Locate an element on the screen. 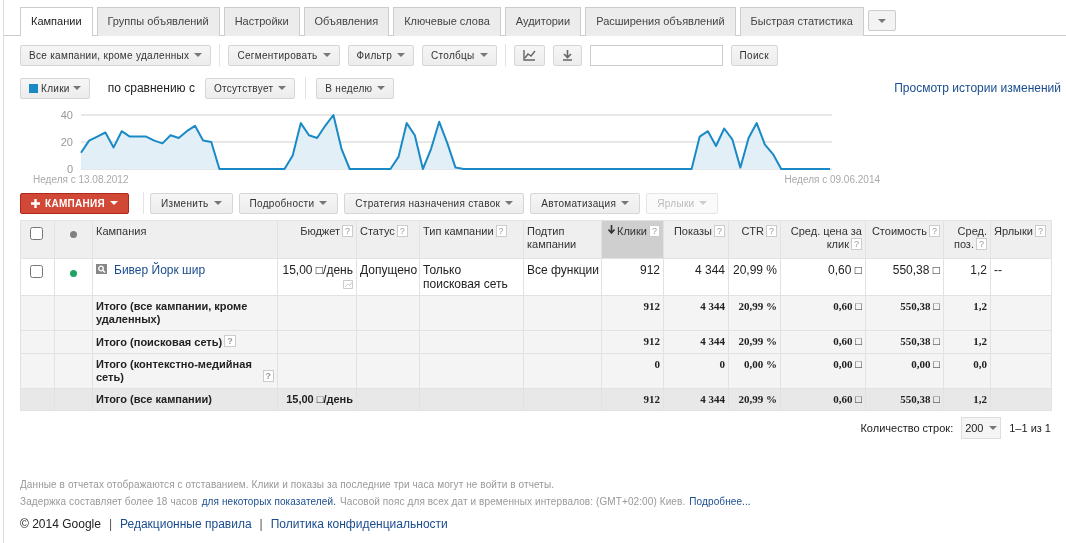 This screenshot has height=543, width=1066. column-header: Статус ? is located at coordinates (388, 239).